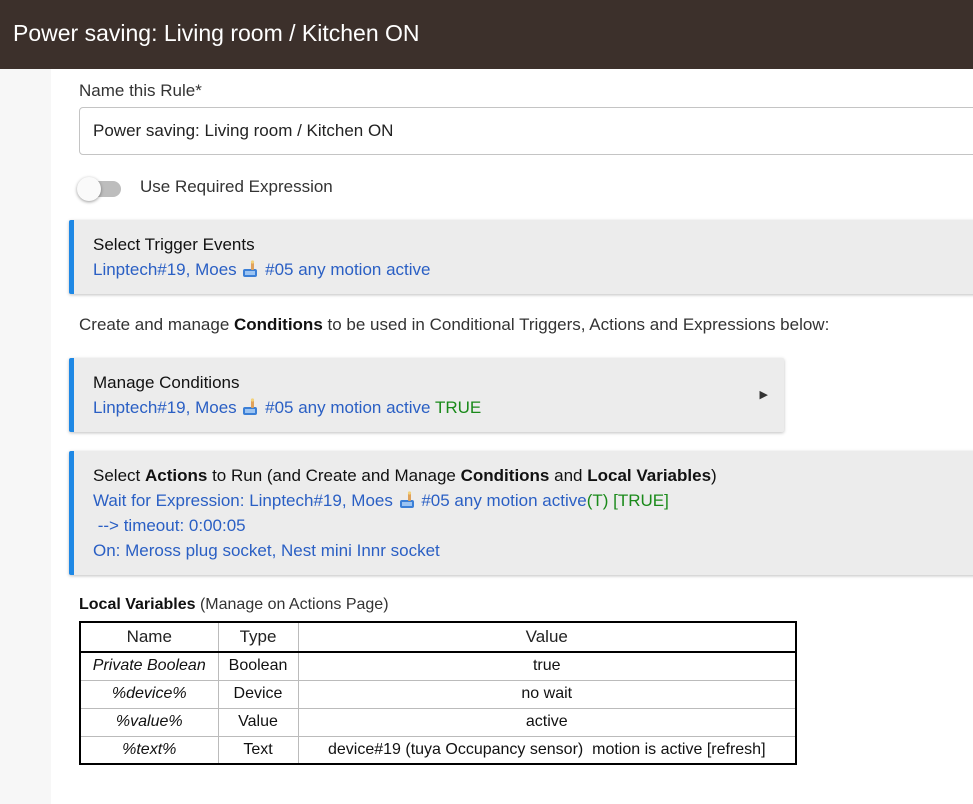 This screenshot has width=973, height=804. I want to click on hint-text-bold: Conditions, so click(278, 324).